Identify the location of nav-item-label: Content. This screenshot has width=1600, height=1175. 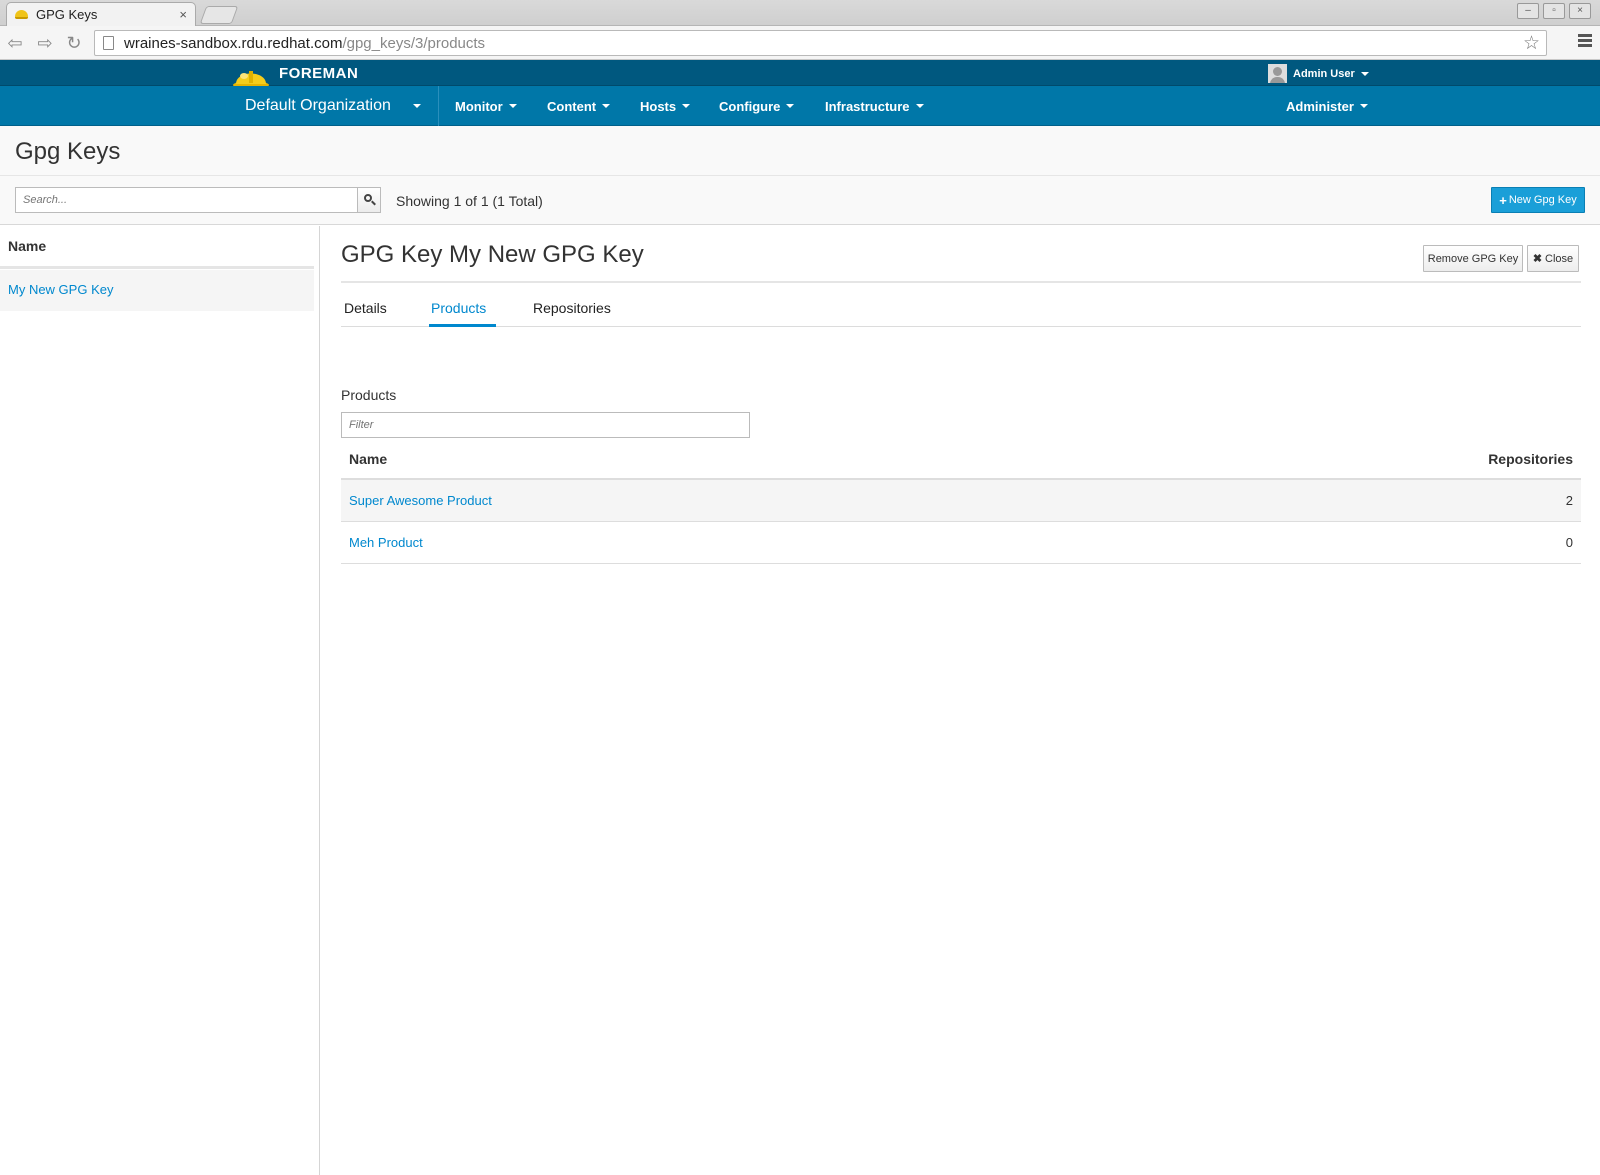
(572, 106).